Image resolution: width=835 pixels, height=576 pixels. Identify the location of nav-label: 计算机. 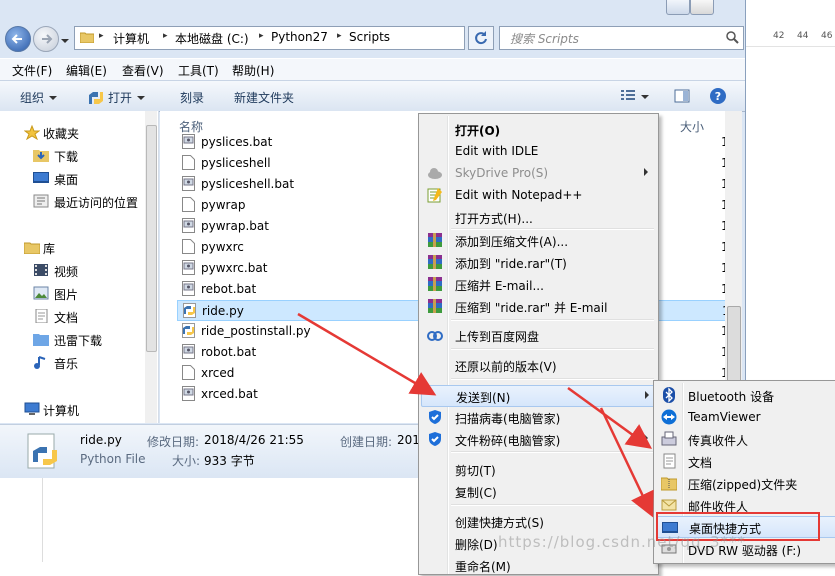
(61, 411).